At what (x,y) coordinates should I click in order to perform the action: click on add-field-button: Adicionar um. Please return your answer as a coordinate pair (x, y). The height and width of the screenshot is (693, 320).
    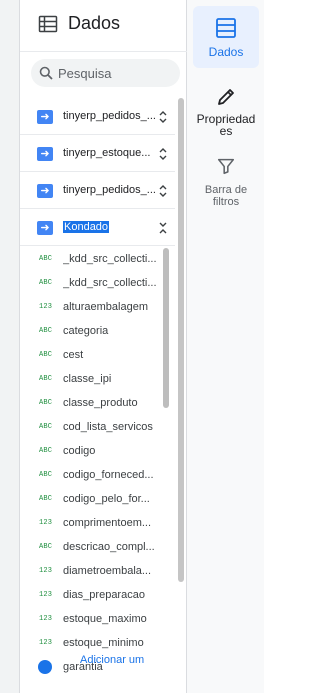
    Looking at the image, I should click on (103, 664).